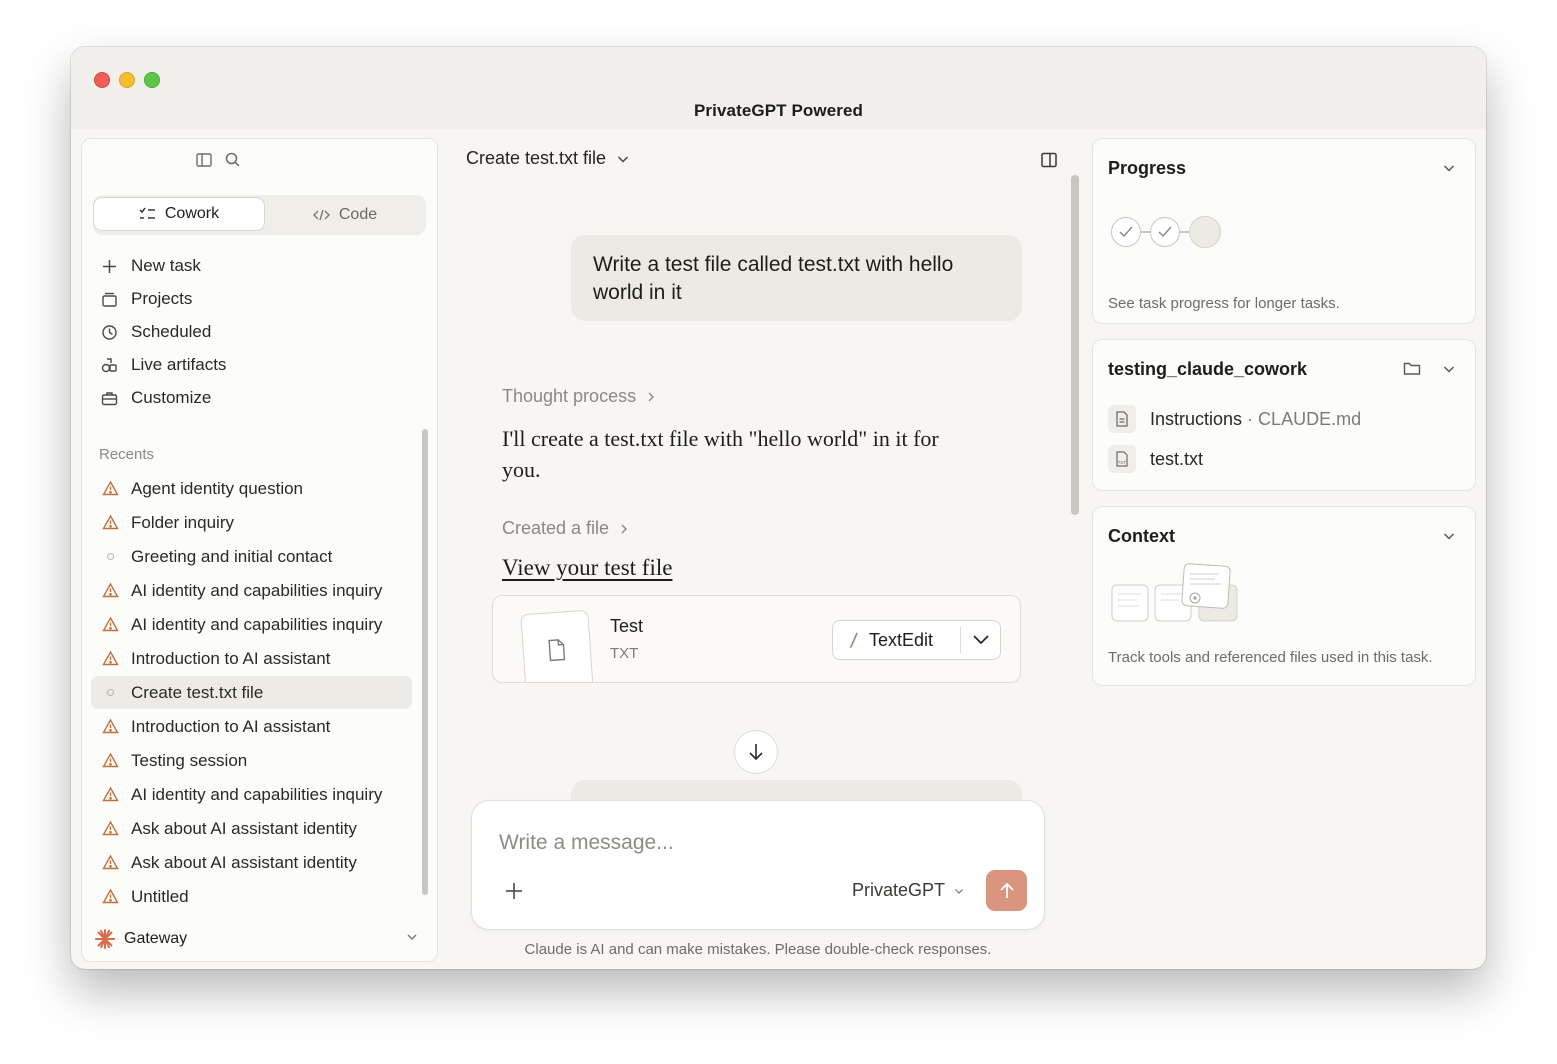 The height and width of the screenshot is (1064, 1557). Describe the element at coordinates (1075, 345) in the screenshot. I see `chat-scrollbar` at that location.